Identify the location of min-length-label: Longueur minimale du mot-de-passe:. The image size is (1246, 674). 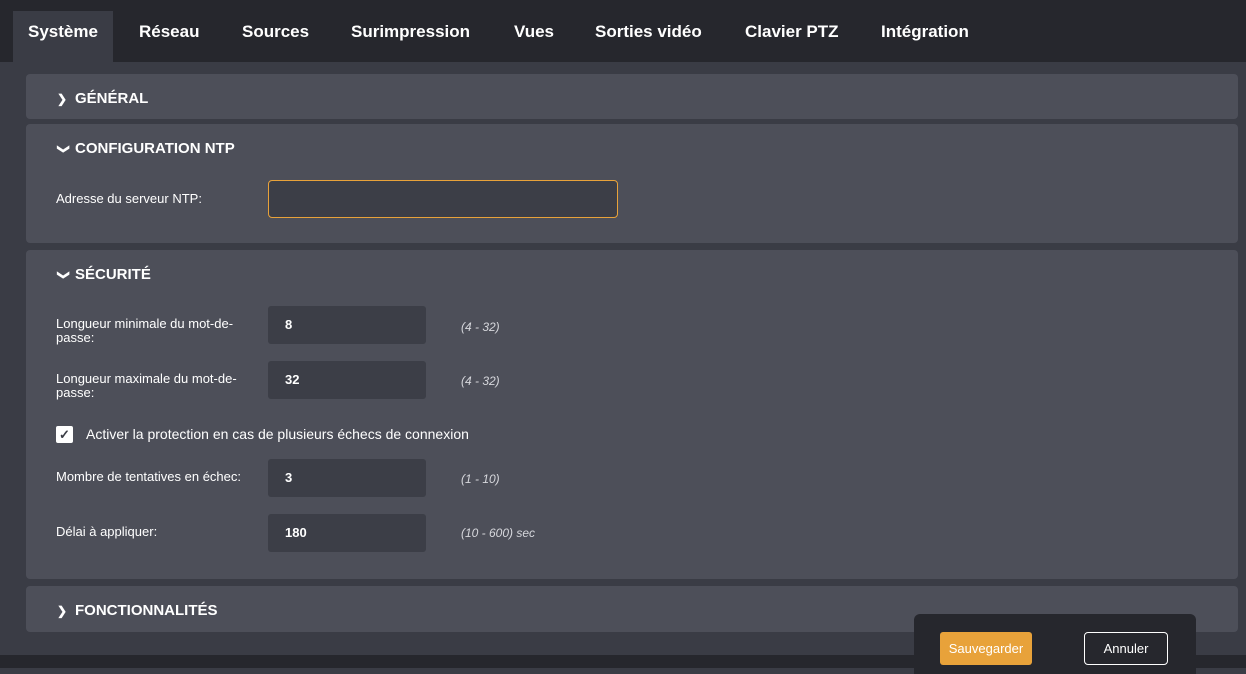
(145, 330).